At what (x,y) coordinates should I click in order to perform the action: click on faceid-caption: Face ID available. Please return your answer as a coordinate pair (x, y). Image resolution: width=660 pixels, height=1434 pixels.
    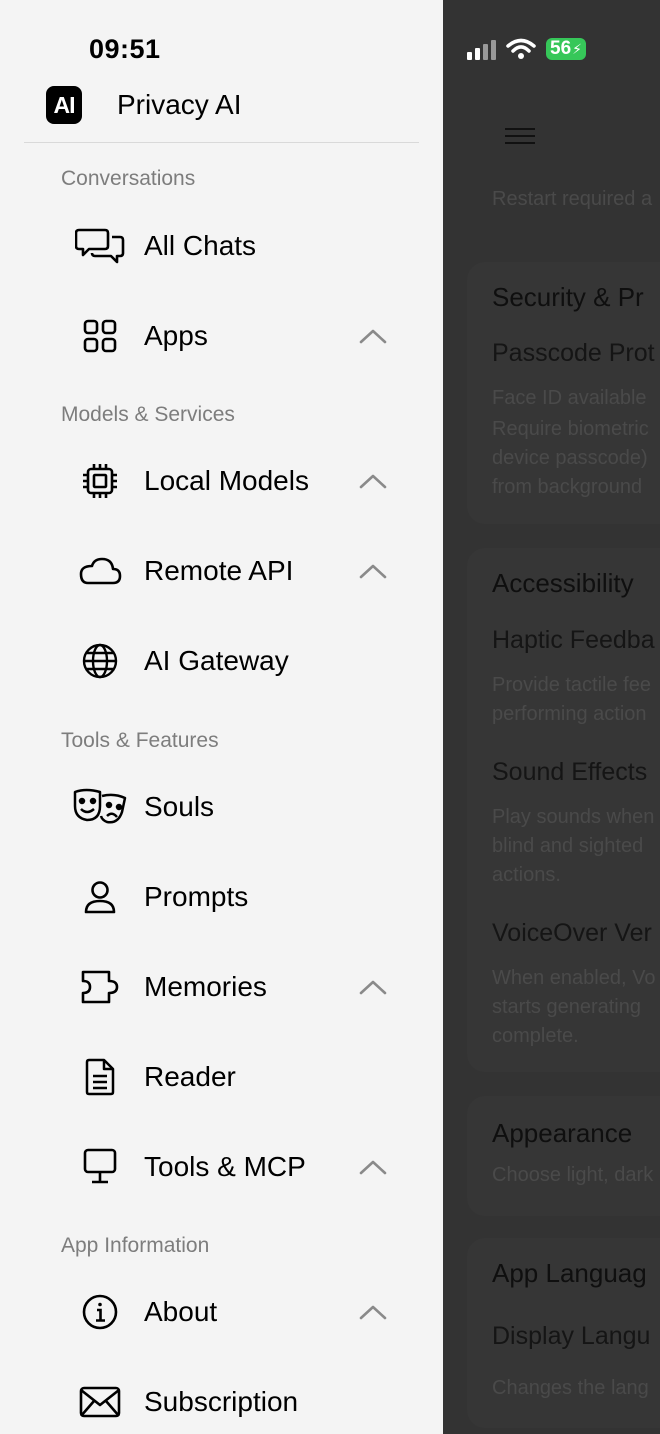
    Looking at the image, I should click on (569, 398).